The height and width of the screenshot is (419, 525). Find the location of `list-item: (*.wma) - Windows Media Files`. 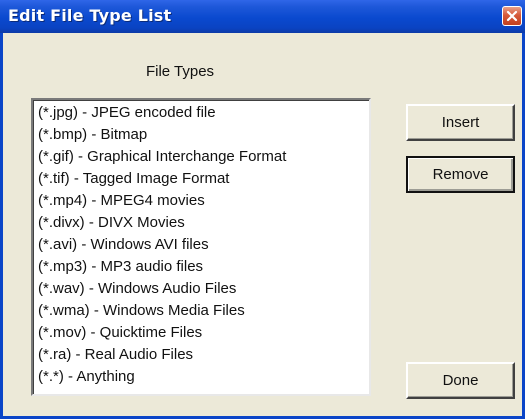

list-item: (*.wma) - Windows Media Files is located at coordinates (141, 311).